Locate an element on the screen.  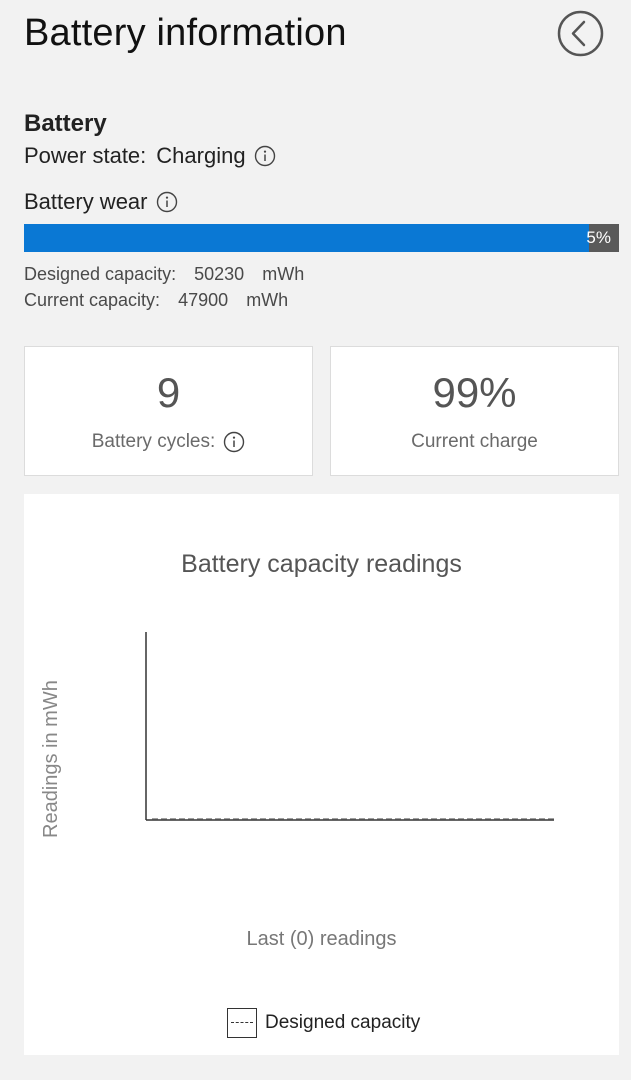
designed-capacity-label: Designed capacity: is located at coordinates (100, 274).